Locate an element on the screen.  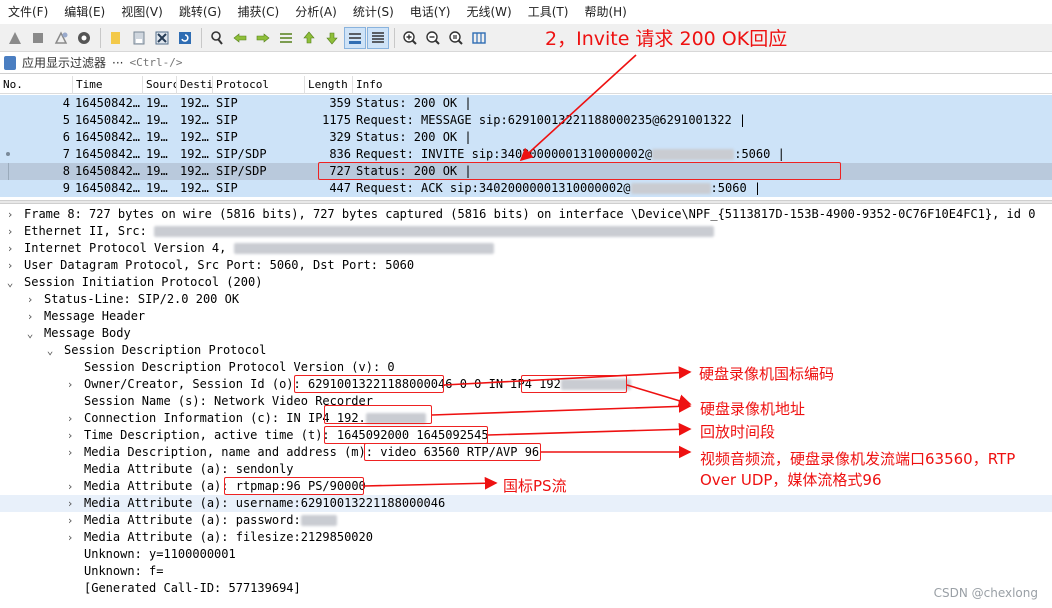
resize-columns-icon is located at coordinates (479, 38).